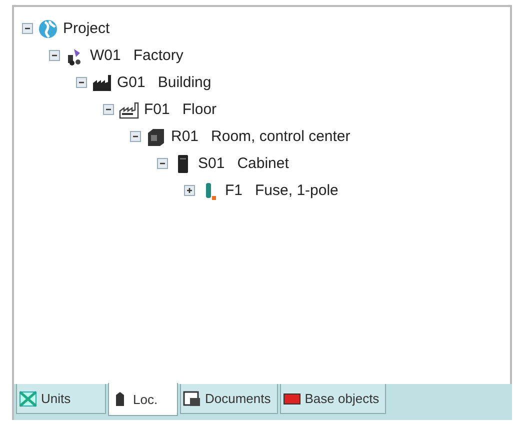 The image size is (515, 424). Describe the element at coordinates (189, 190) in the screenshot. I see `expand-icon` at that location.